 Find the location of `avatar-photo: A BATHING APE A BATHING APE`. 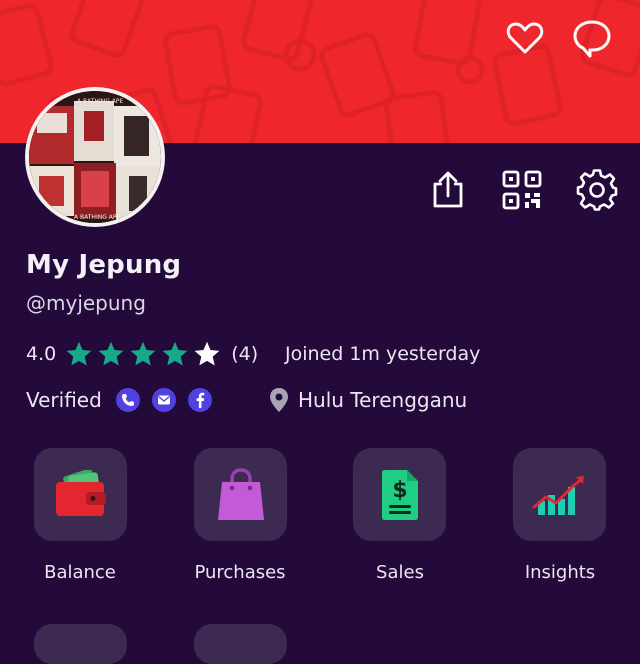

avatar-photo: A BATHING APE A BATHING APE is located at coordinates (95, 157).